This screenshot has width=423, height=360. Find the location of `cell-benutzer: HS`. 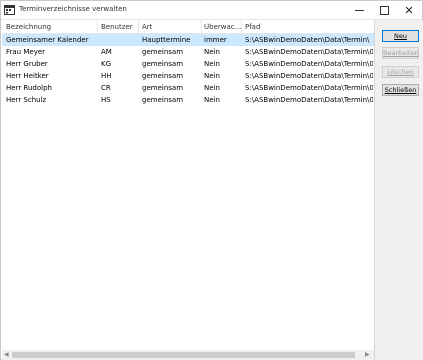

cell-benutzer: HS is located at coordinates (106, 100).